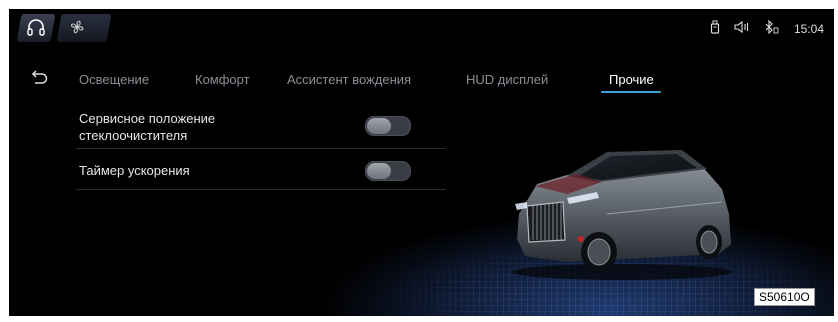  I want to click on fan-icon, so click(77, 27).